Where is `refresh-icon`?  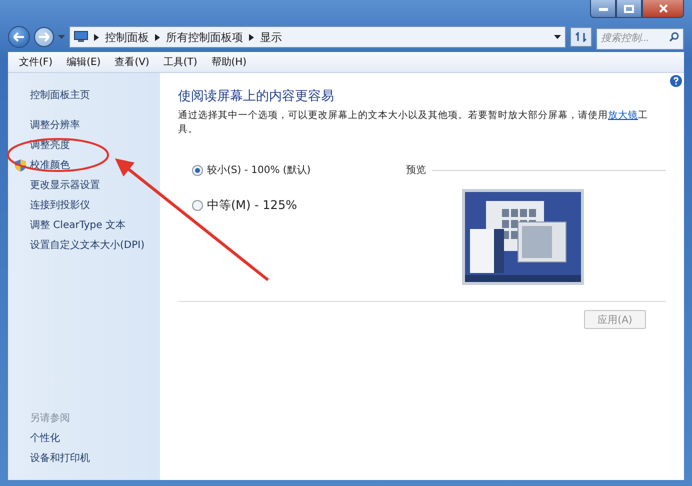 refresh-icon is located at coordinates (581, 37).